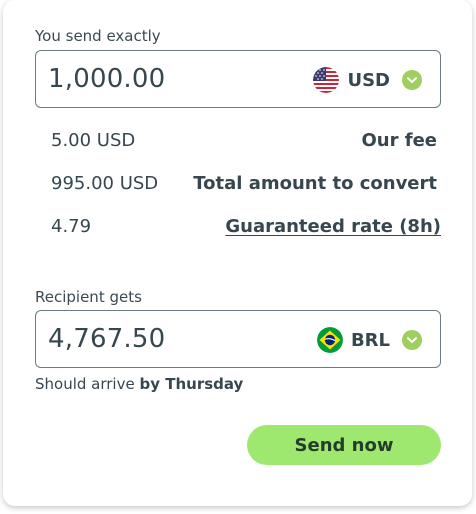 This screenshot has height=514, width=476. What do you see at coordinates (399, 140) in the screenshot?
I see `fee-label: Our fee` at bounding box center [399, 140].